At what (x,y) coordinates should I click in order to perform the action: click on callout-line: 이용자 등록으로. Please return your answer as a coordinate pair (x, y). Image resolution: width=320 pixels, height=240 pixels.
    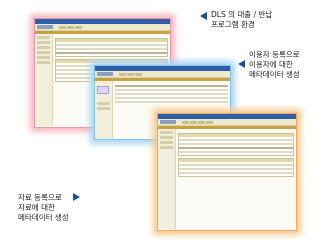
    Looking at the image, I should click on (274, 54).